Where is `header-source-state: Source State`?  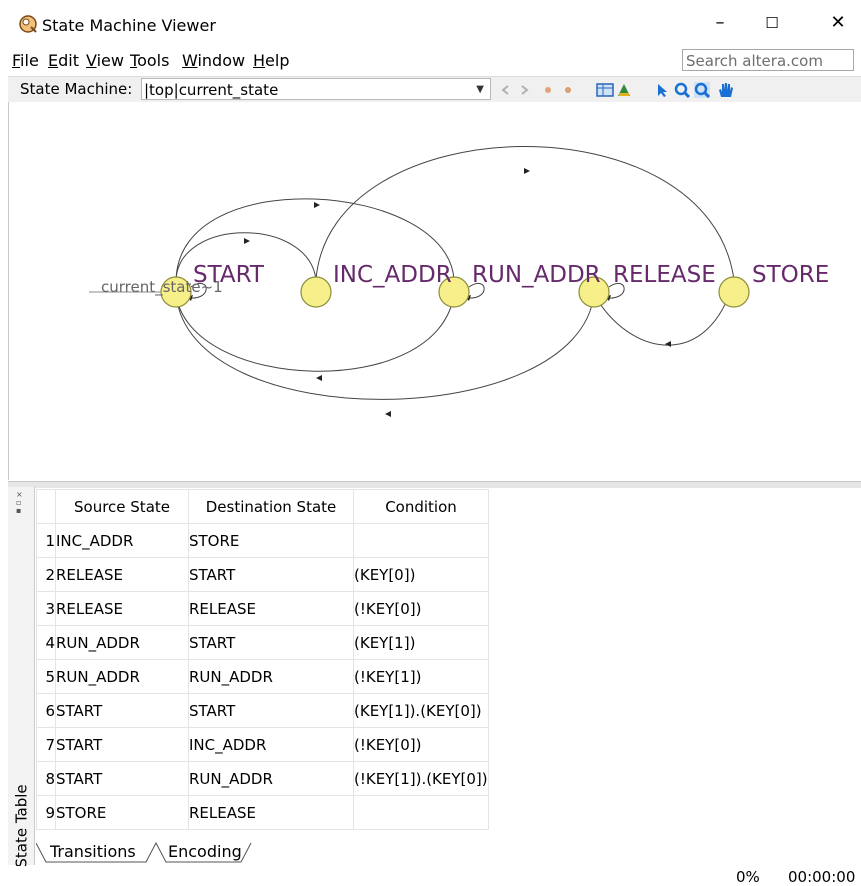 header-source-state: Source State is located at coordinates (122, 506).